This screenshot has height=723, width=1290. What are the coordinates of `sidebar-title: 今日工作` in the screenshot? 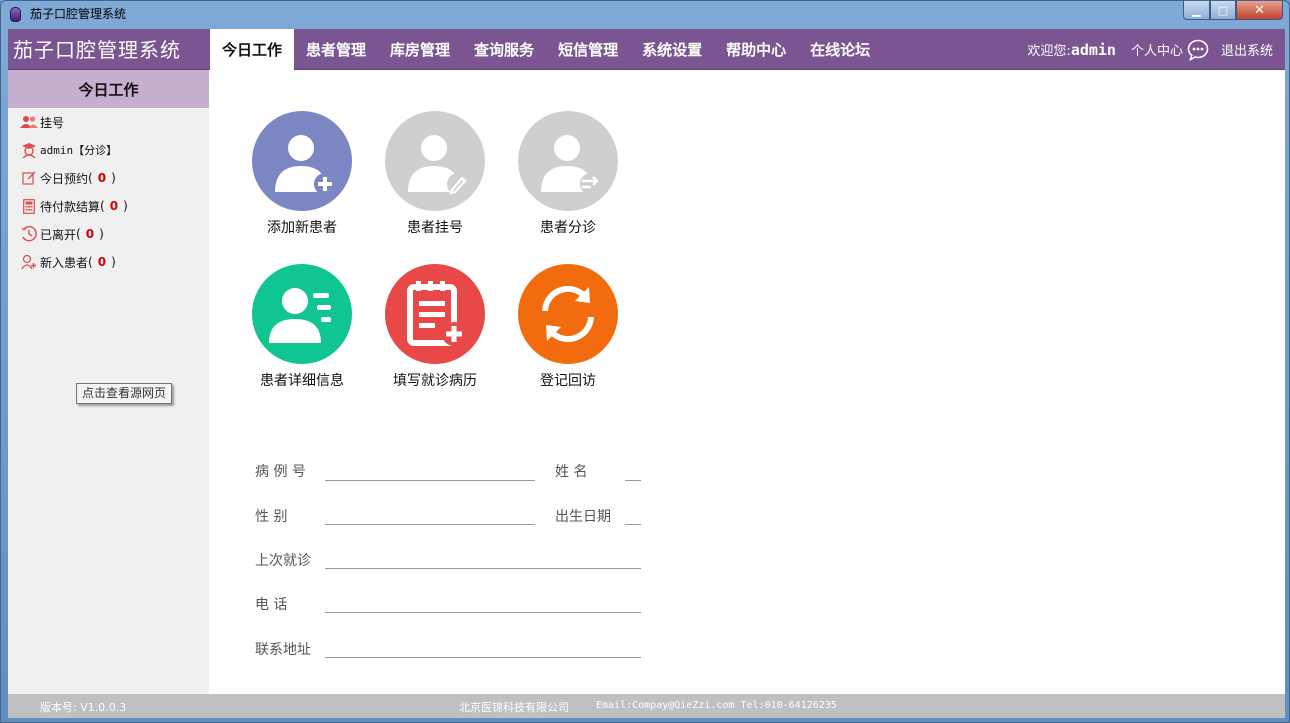 It's located at (108, 89).